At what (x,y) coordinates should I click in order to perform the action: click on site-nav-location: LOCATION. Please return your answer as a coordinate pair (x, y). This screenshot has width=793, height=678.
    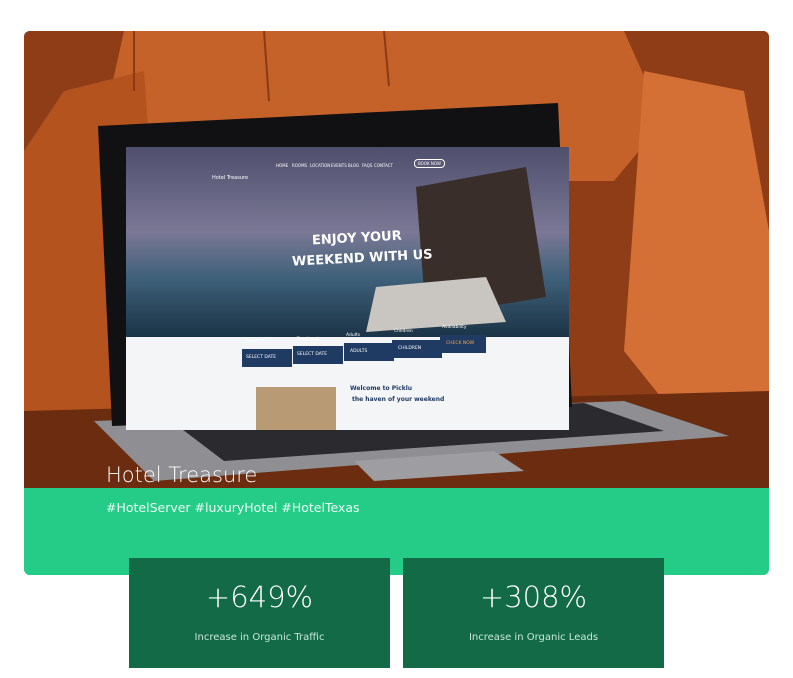
    Looking at the image, I should click on (320, 165).